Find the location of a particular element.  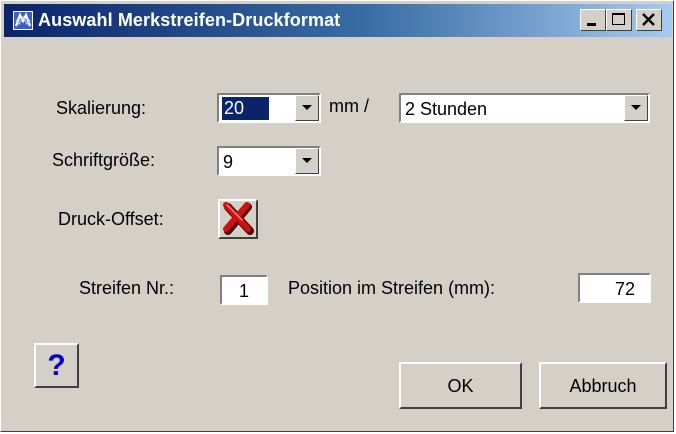

help-button: ? is located at coordinates (56, 365).